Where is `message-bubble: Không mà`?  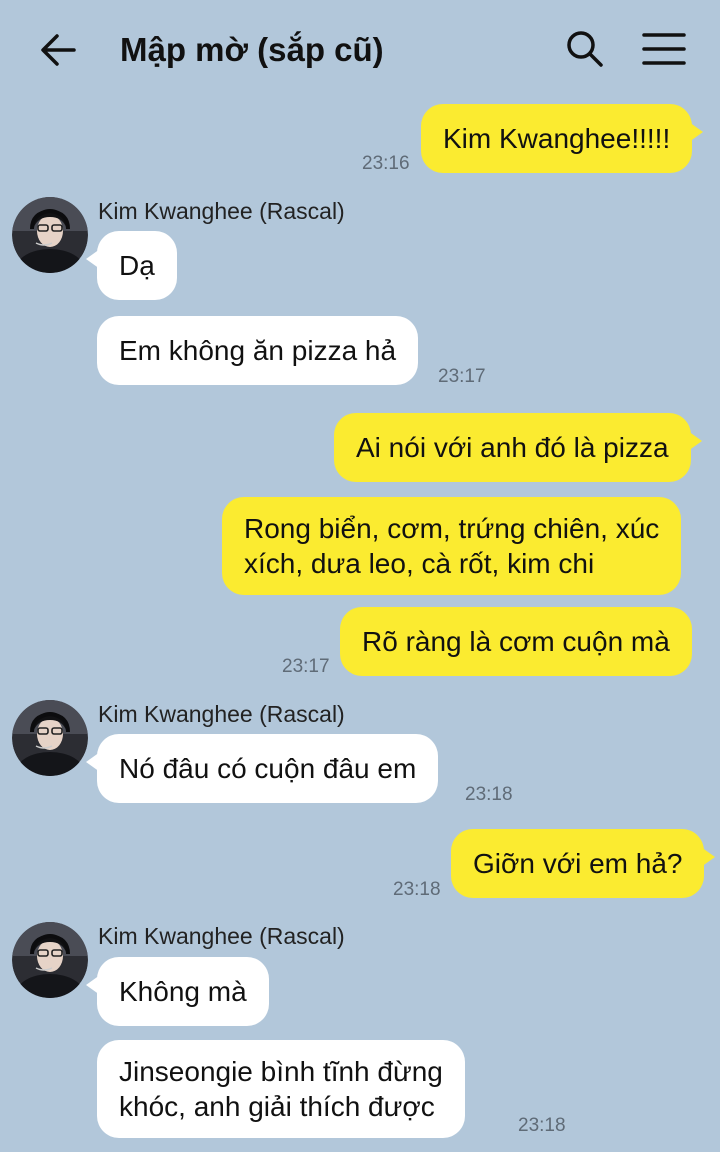
message-bubble: Không mà is located at coordinates (177, 991).